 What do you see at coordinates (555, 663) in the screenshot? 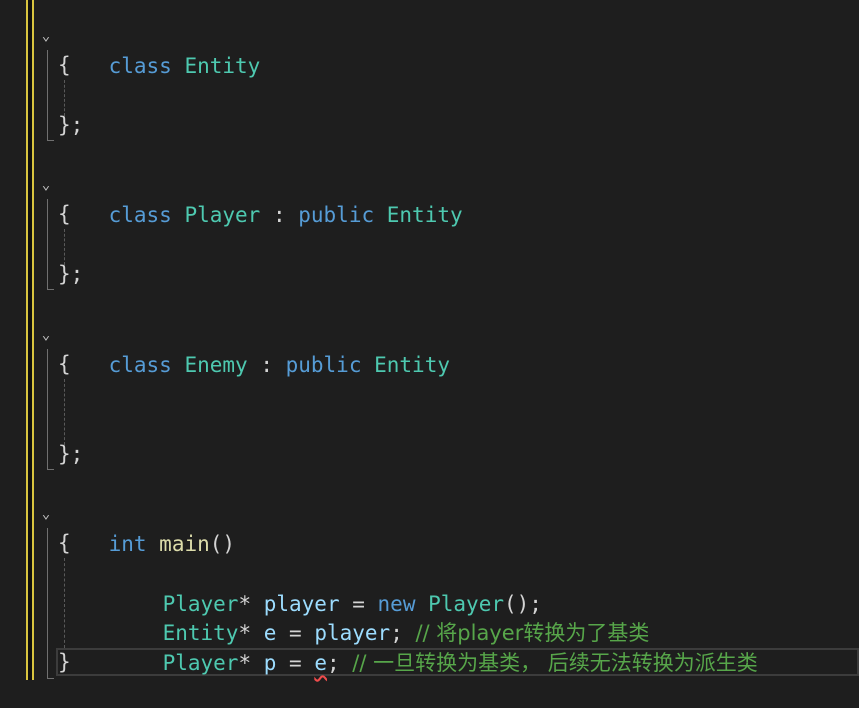
I see `code-comment: // 一旦转换为基类， 后续无法转换为派生类` at bounding box center [555, 663].